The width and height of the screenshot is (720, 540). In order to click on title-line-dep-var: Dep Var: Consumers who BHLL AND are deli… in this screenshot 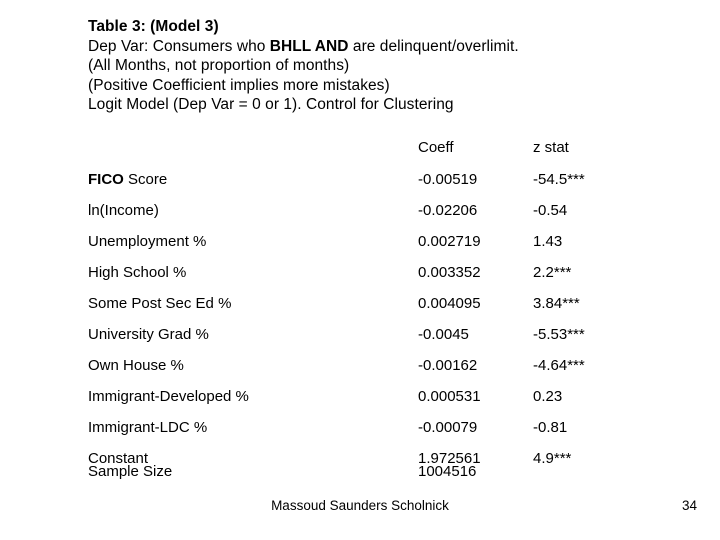, I will do `click(388, 47)`.